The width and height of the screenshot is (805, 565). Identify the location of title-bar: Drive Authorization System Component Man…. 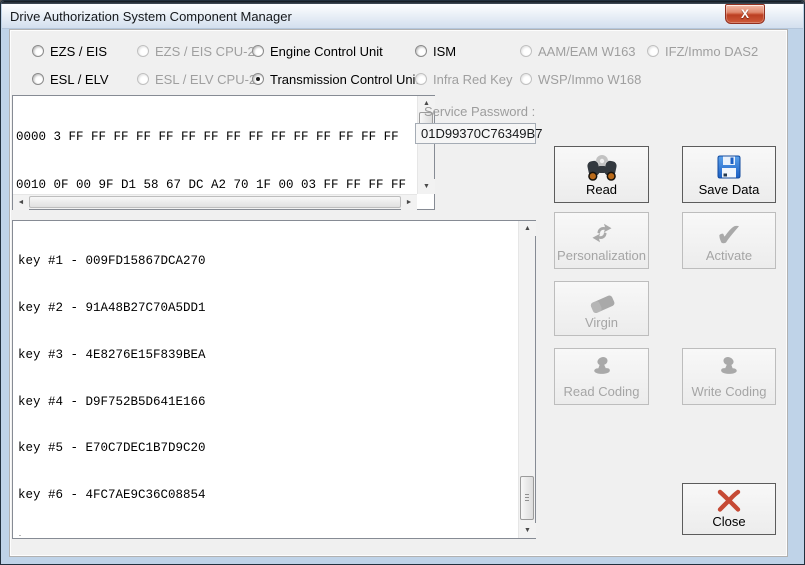
(402, 16).